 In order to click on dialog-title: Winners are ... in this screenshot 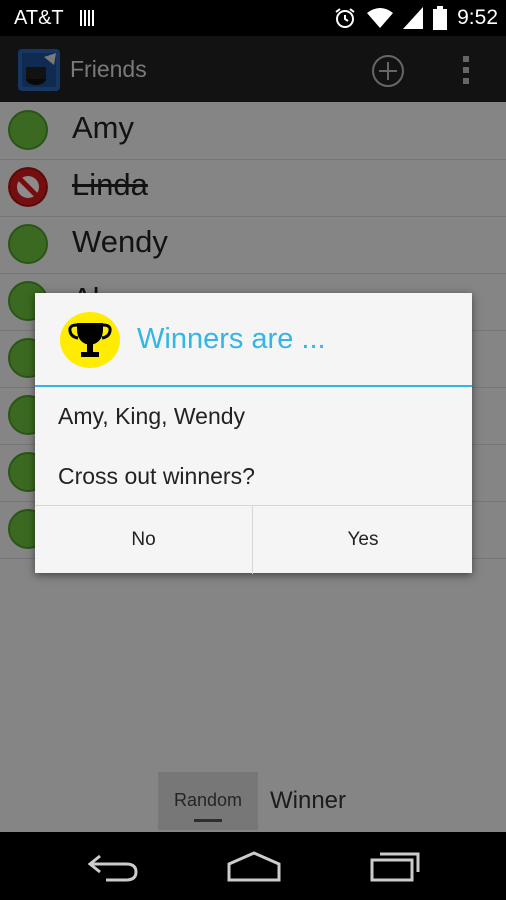, I will do `click(231, 339)`.